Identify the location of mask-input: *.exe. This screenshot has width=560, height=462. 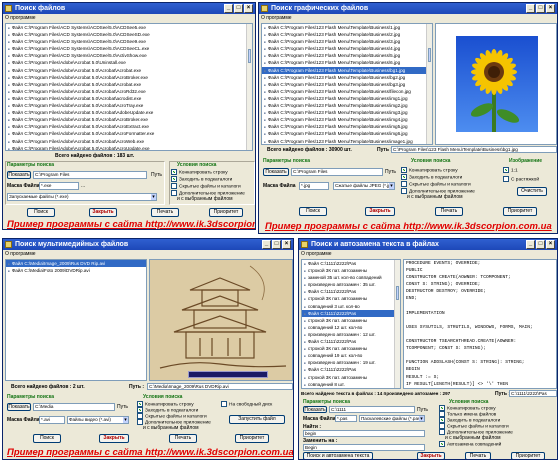
(59, 186).